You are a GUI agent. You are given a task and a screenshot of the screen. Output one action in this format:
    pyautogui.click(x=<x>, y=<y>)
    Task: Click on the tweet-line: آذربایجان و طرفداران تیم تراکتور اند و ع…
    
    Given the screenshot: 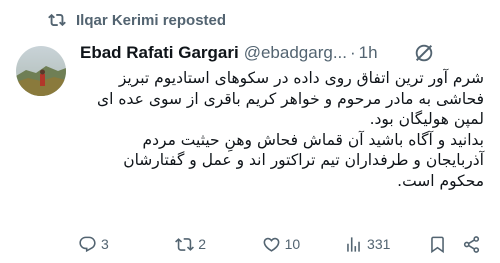 What is the action you would take?
    pyautogui.click(x=303, y=160)
    